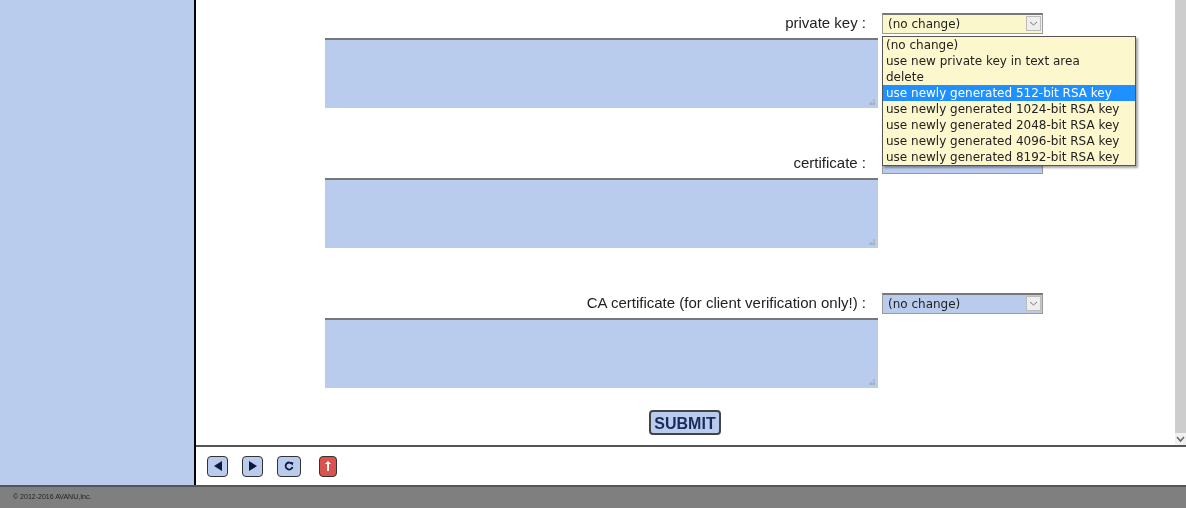 The width and height of the screenshot is (1186, 508). I want to click on field-label: private key :, so click(825, 23).